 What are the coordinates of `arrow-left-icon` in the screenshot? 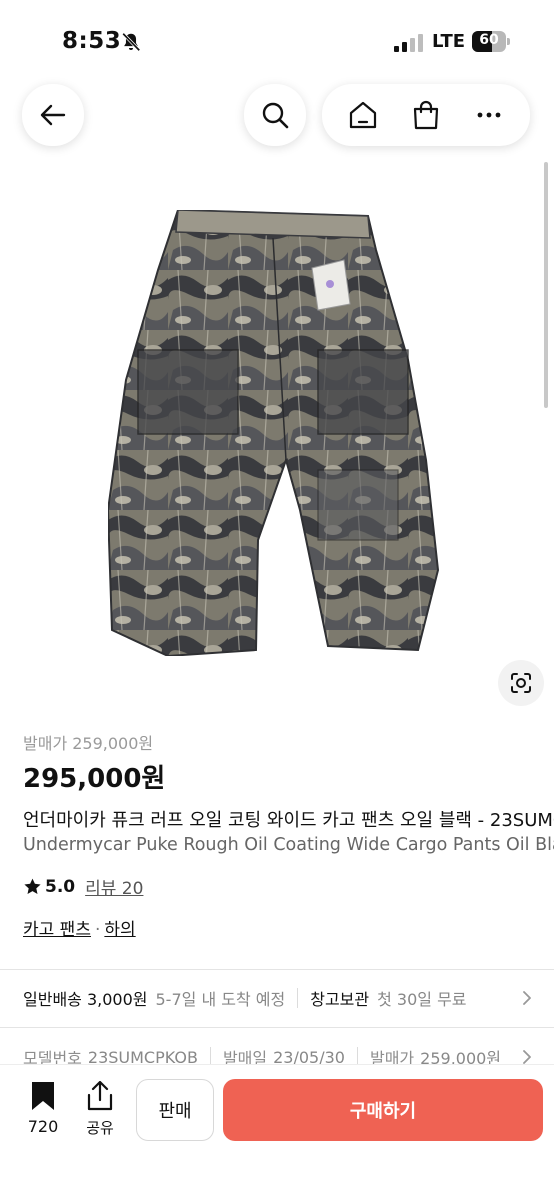 It's located at (53, 115).